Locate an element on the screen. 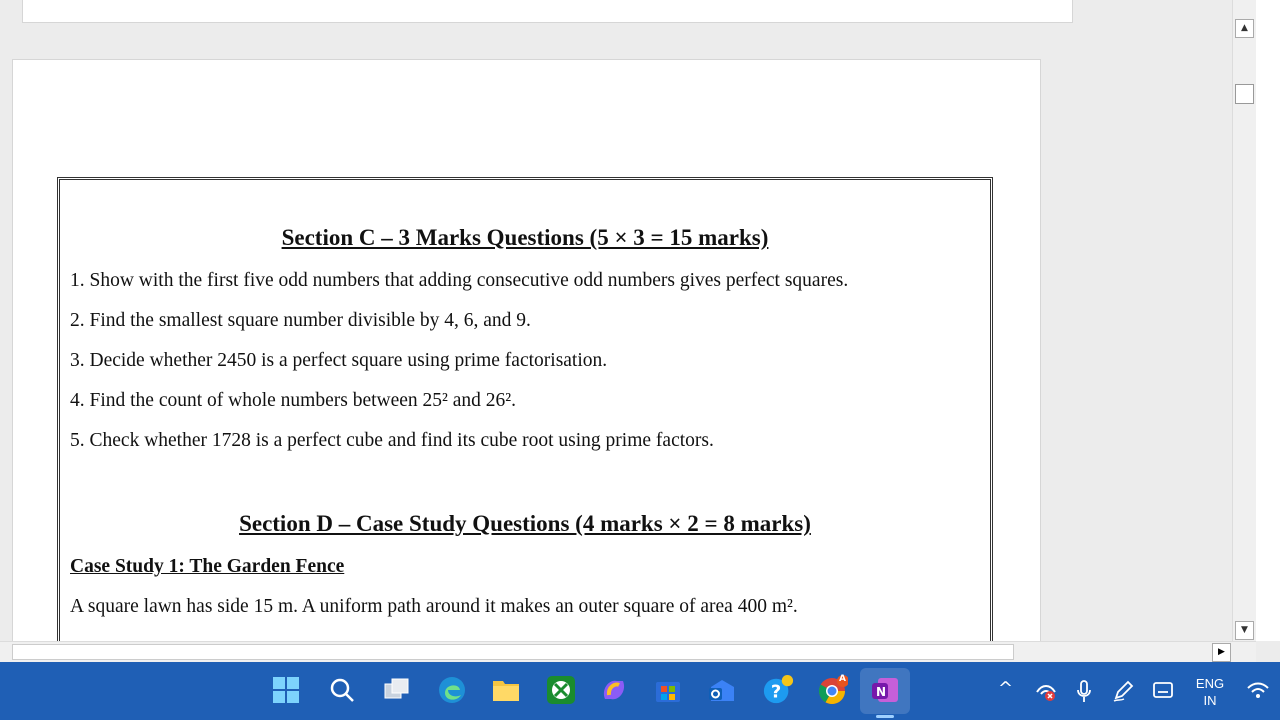  outlook-icon is located at coordinates (722, 690).